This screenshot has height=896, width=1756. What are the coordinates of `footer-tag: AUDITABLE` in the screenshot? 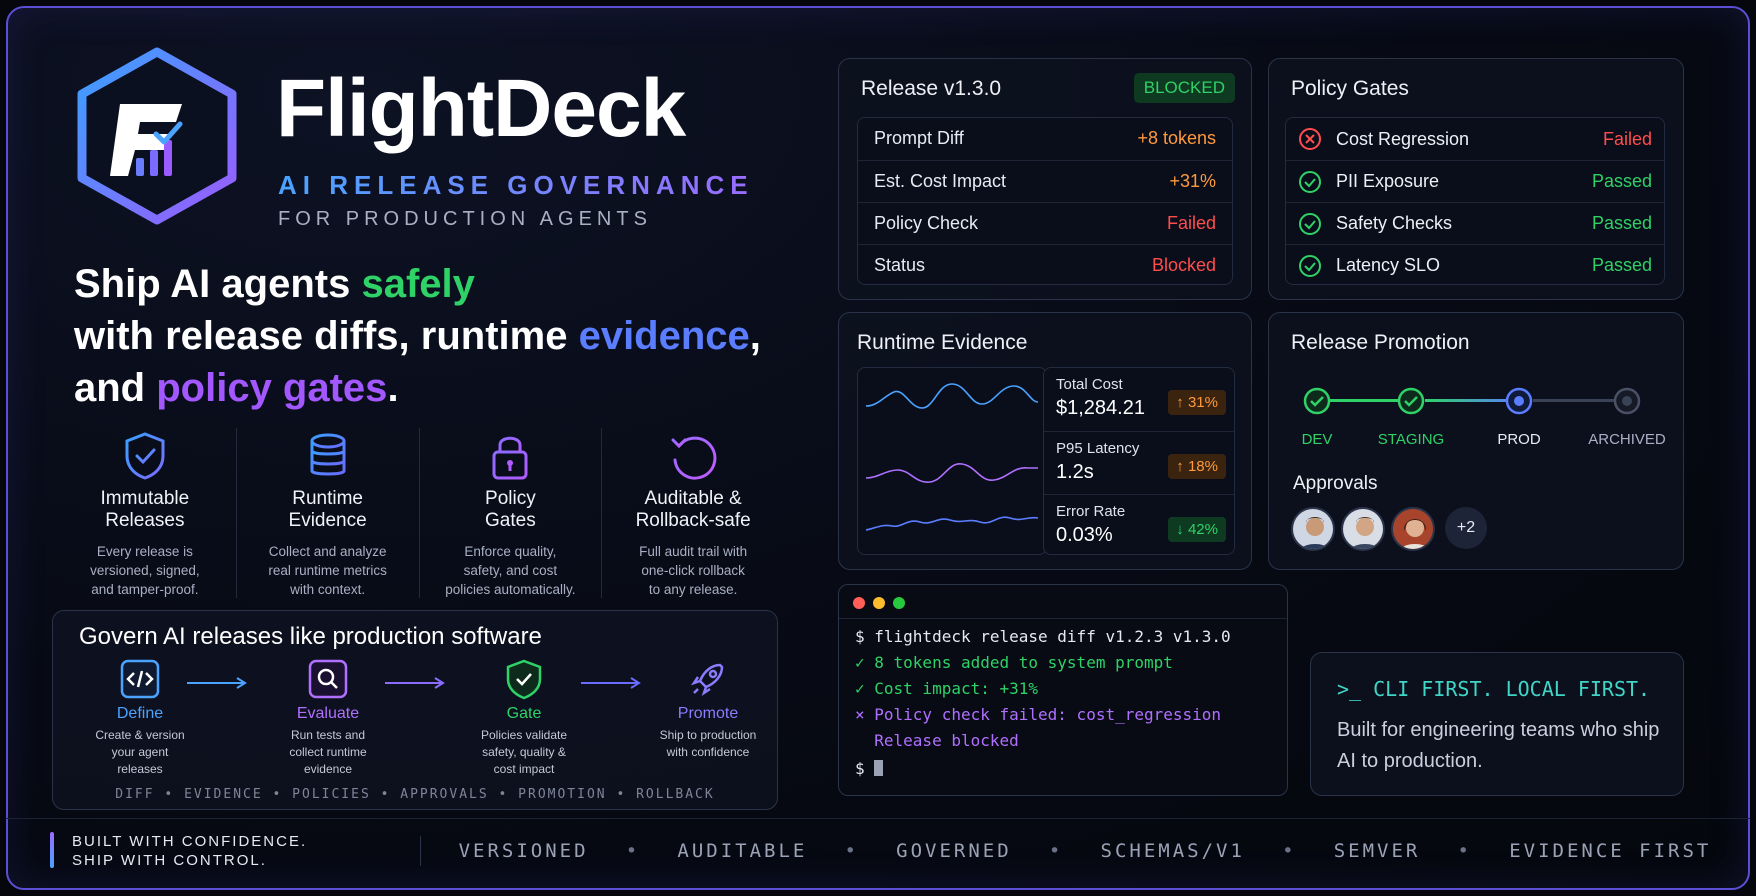 It's located at (742, 851).